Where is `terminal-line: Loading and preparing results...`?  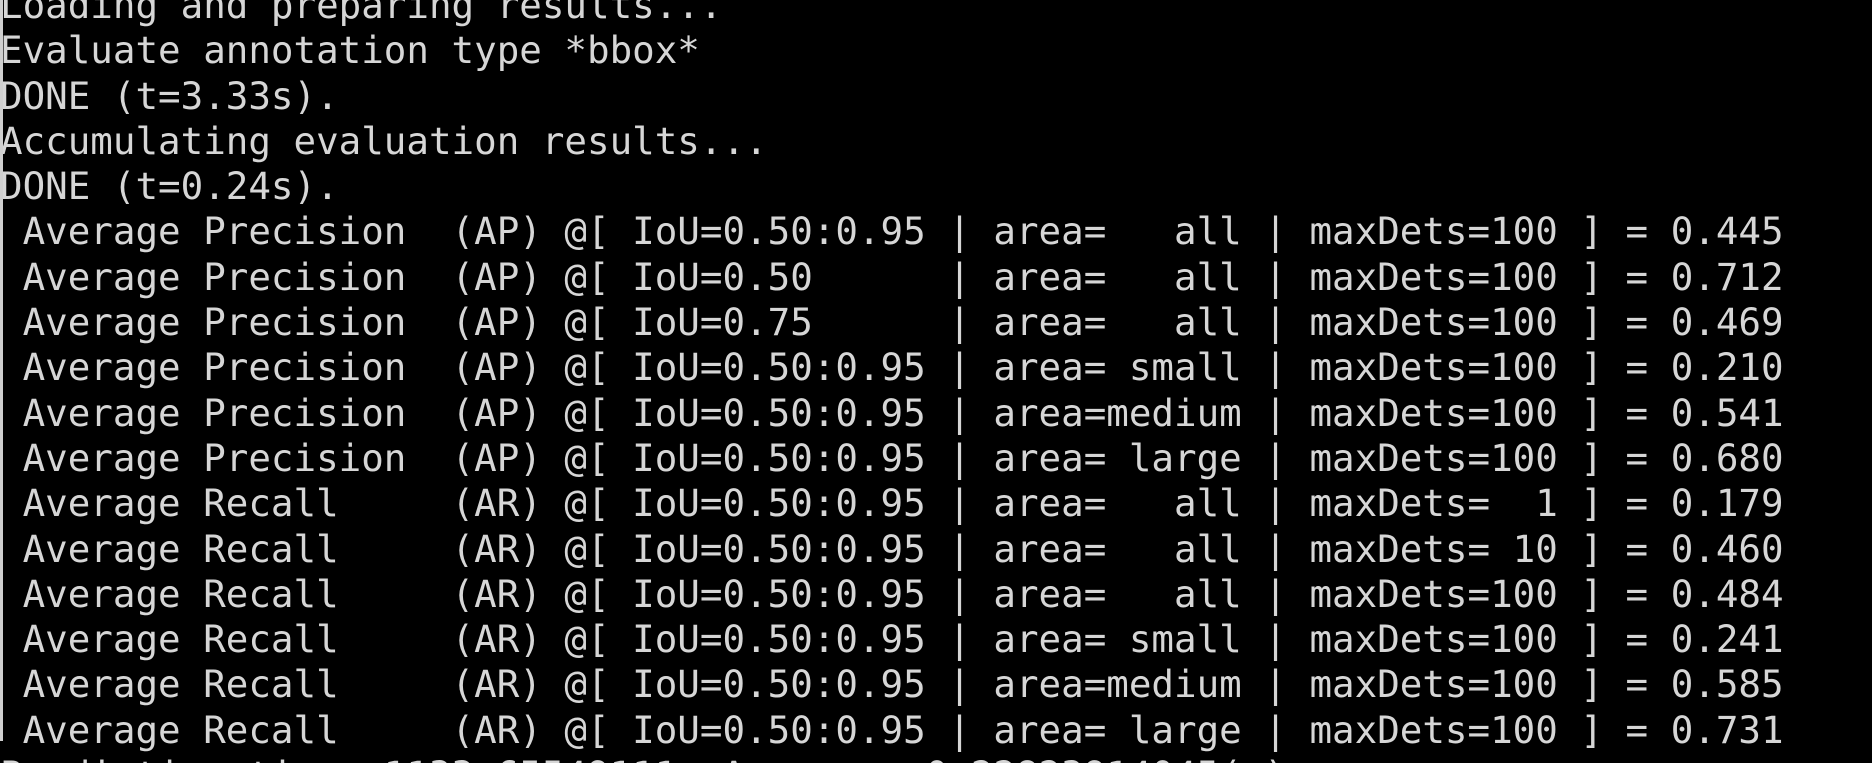 terminal-line: Loading and preparing results... is located at coordinates (361, 13).